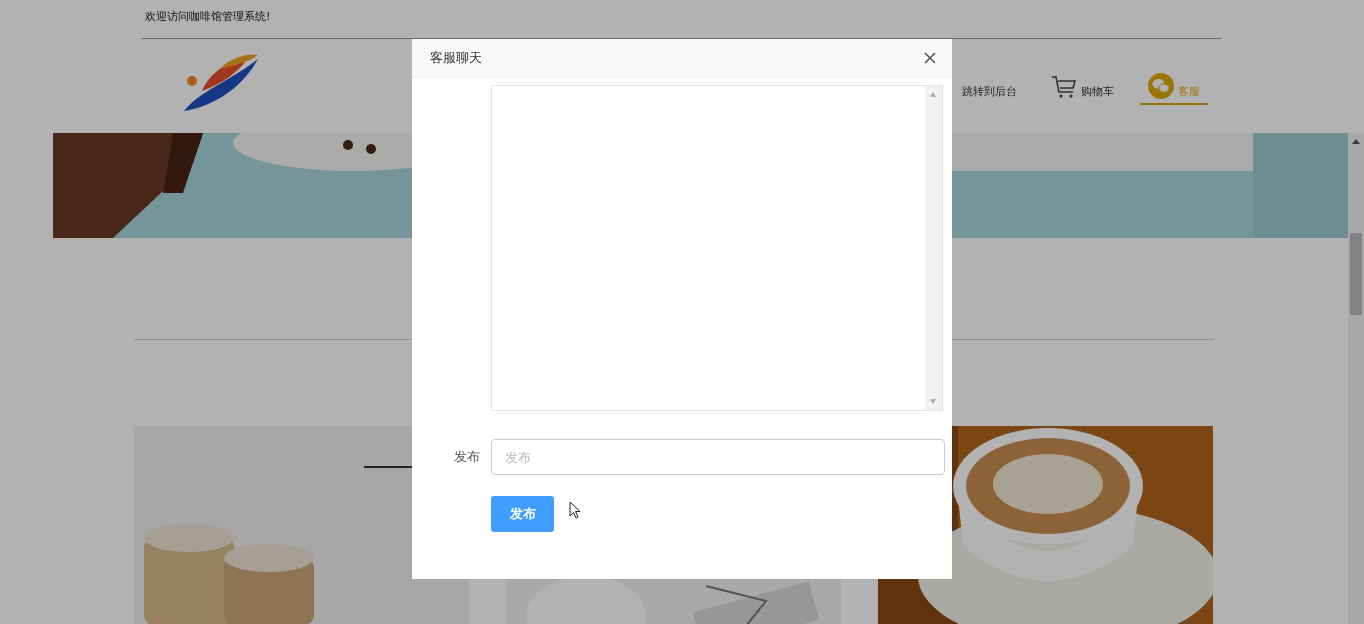 This screenshot has width=1364, height=624. Describe the element at coordinates (1064, 87) in the screenshot. I see `cart-icon` at that location.